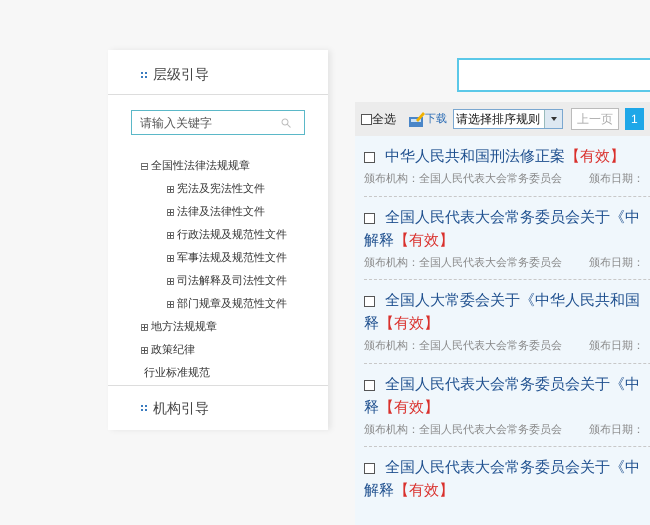 The image size is (650, 525). Describe the element at coordinates (173, 350) in the screenshot. I see `tree-item: 政策纪律` at that location.